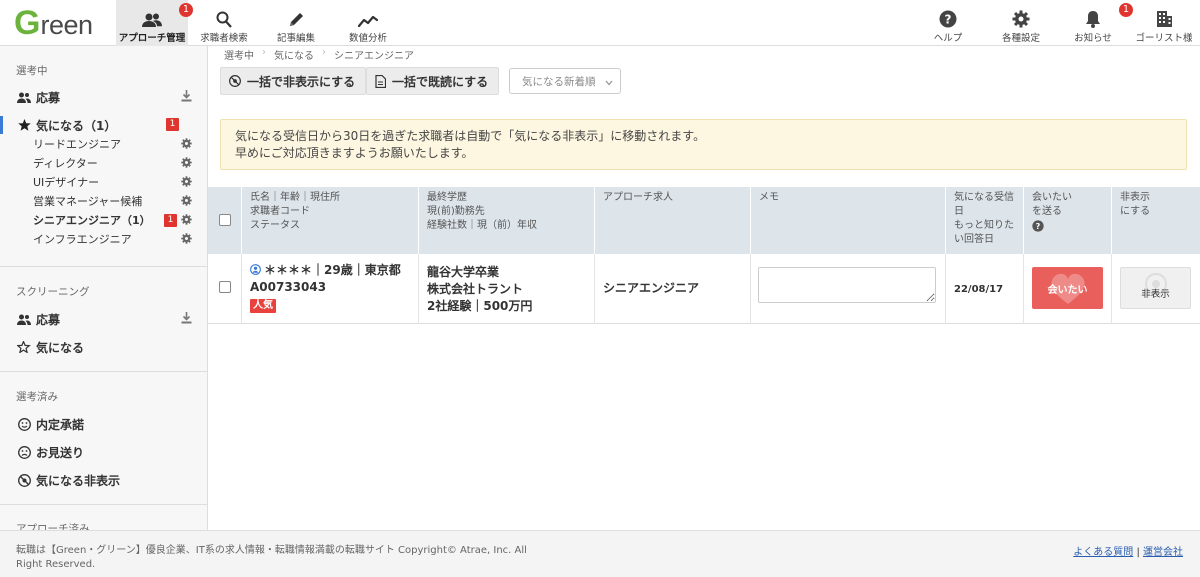  Describe the element at coordinates (264, 52) in the screenshot. I see `chevron-right-icon: ›` at that location.